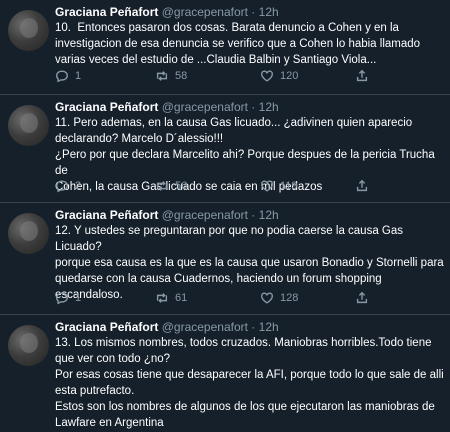 The height and width of the screenshot is (432, 450). I want to click on like-count: 119, so click(289, 186).